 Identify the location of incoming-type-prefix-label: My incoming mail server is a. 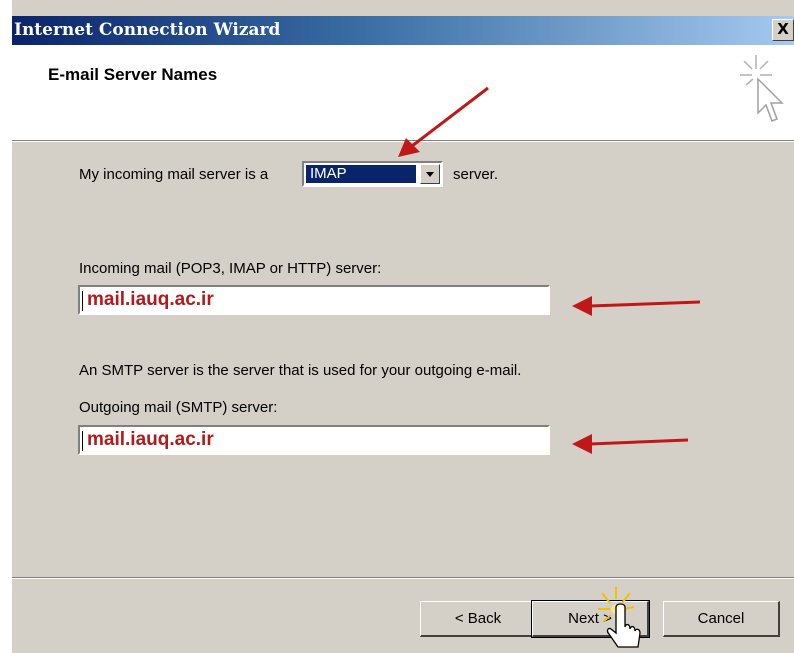
(174, 174).